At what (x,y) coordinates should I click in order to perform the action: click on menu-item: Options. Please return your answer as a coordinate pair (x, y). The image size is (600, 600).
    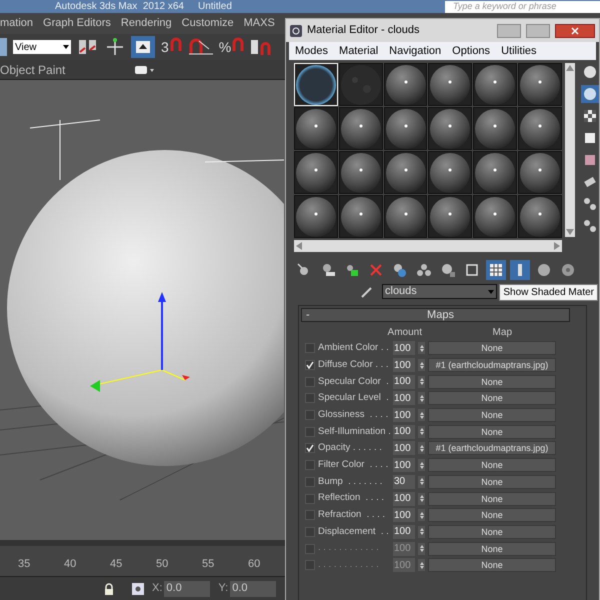
    Looking at the image, I should click on (471, 51).